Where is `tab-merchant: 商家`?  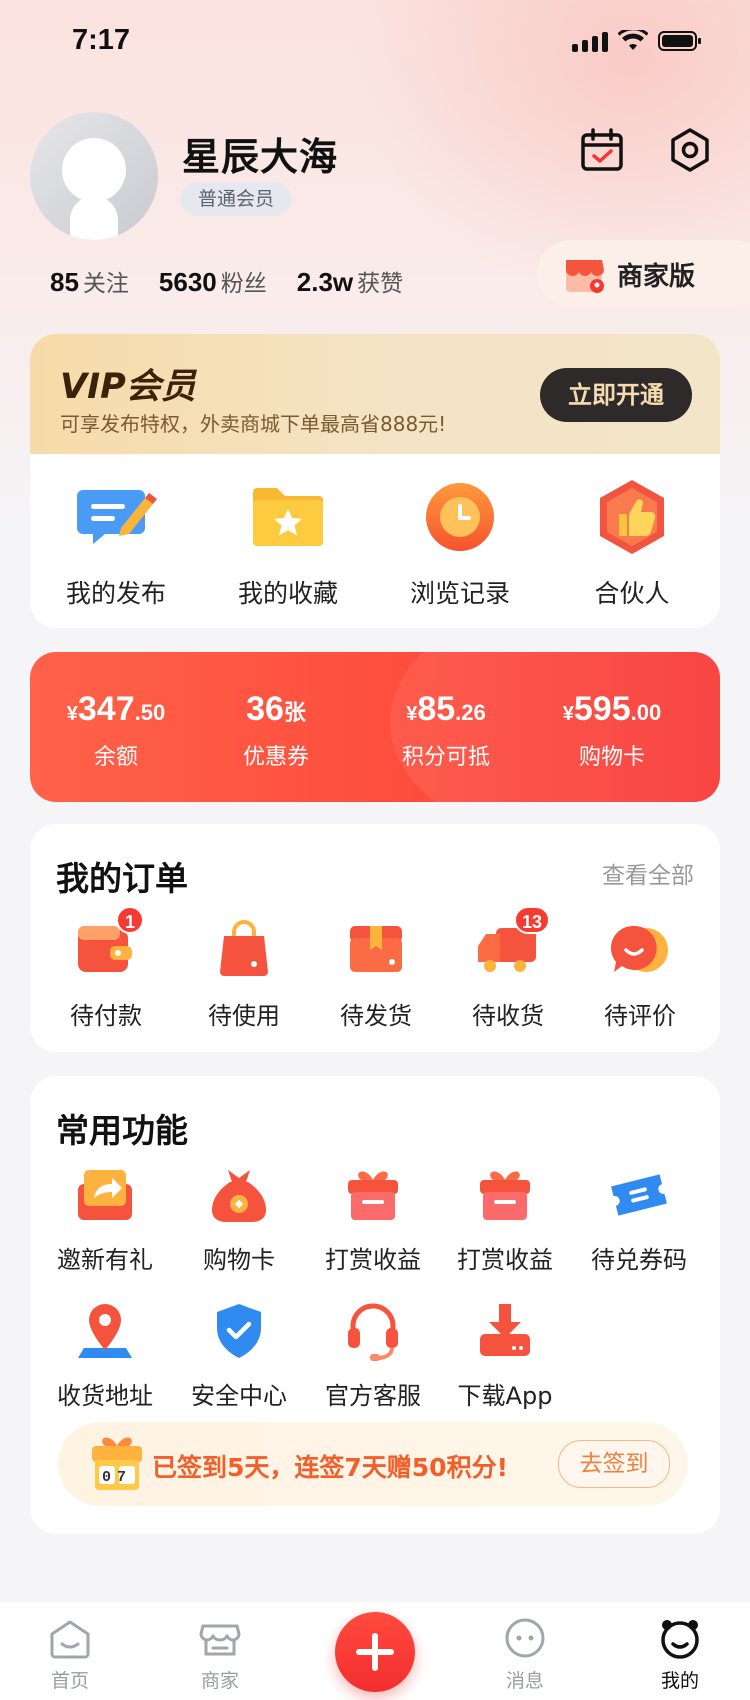
tab-merchant: 商家 is located at coordinates (220, 1654).